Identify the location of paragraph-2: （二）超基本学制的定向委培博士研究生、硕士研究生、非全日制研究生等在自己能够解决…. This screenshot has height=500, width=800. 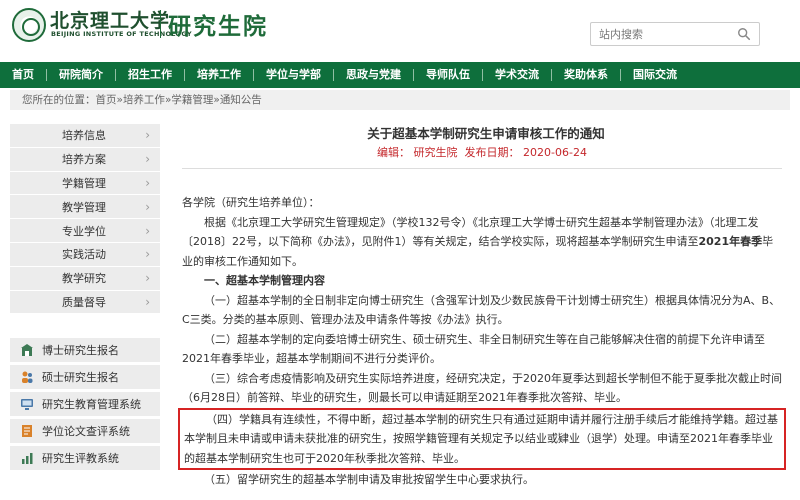
(473, 349).